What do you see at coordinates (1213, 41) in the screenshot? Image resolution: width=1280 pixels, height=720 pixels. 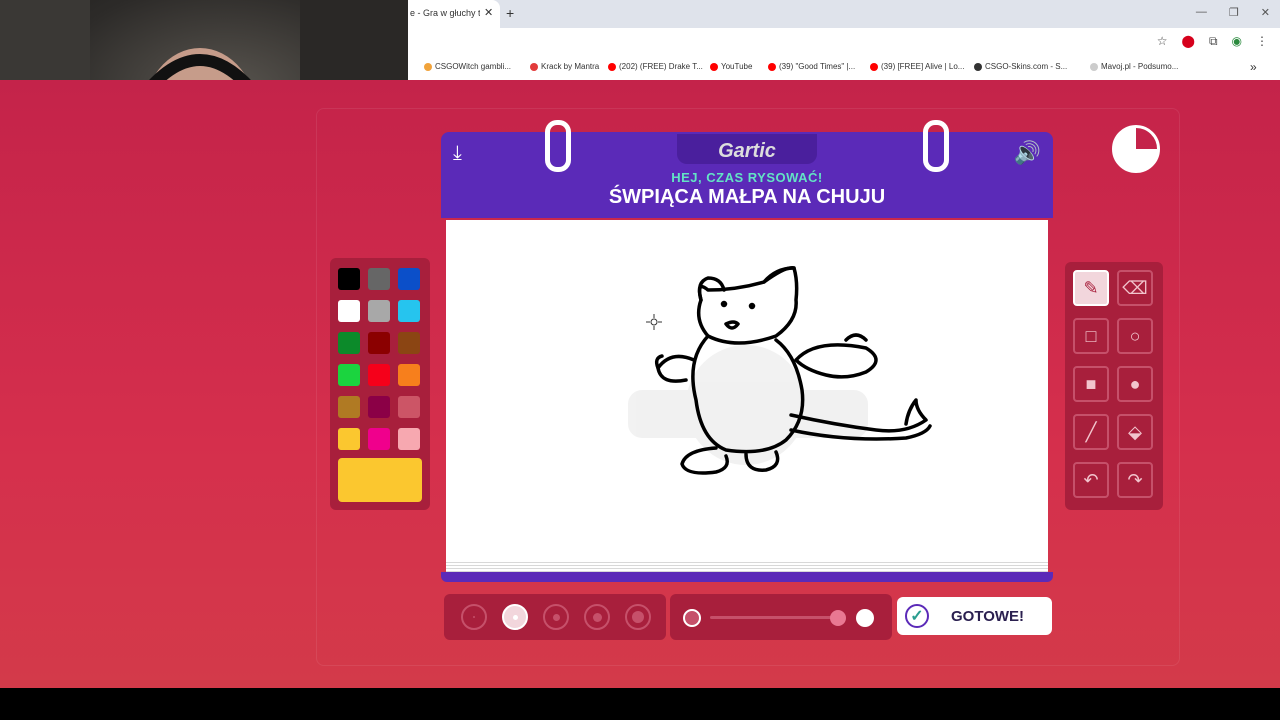 I see `puzzle-icon: ⧉` at bounding box center [1213, 41].